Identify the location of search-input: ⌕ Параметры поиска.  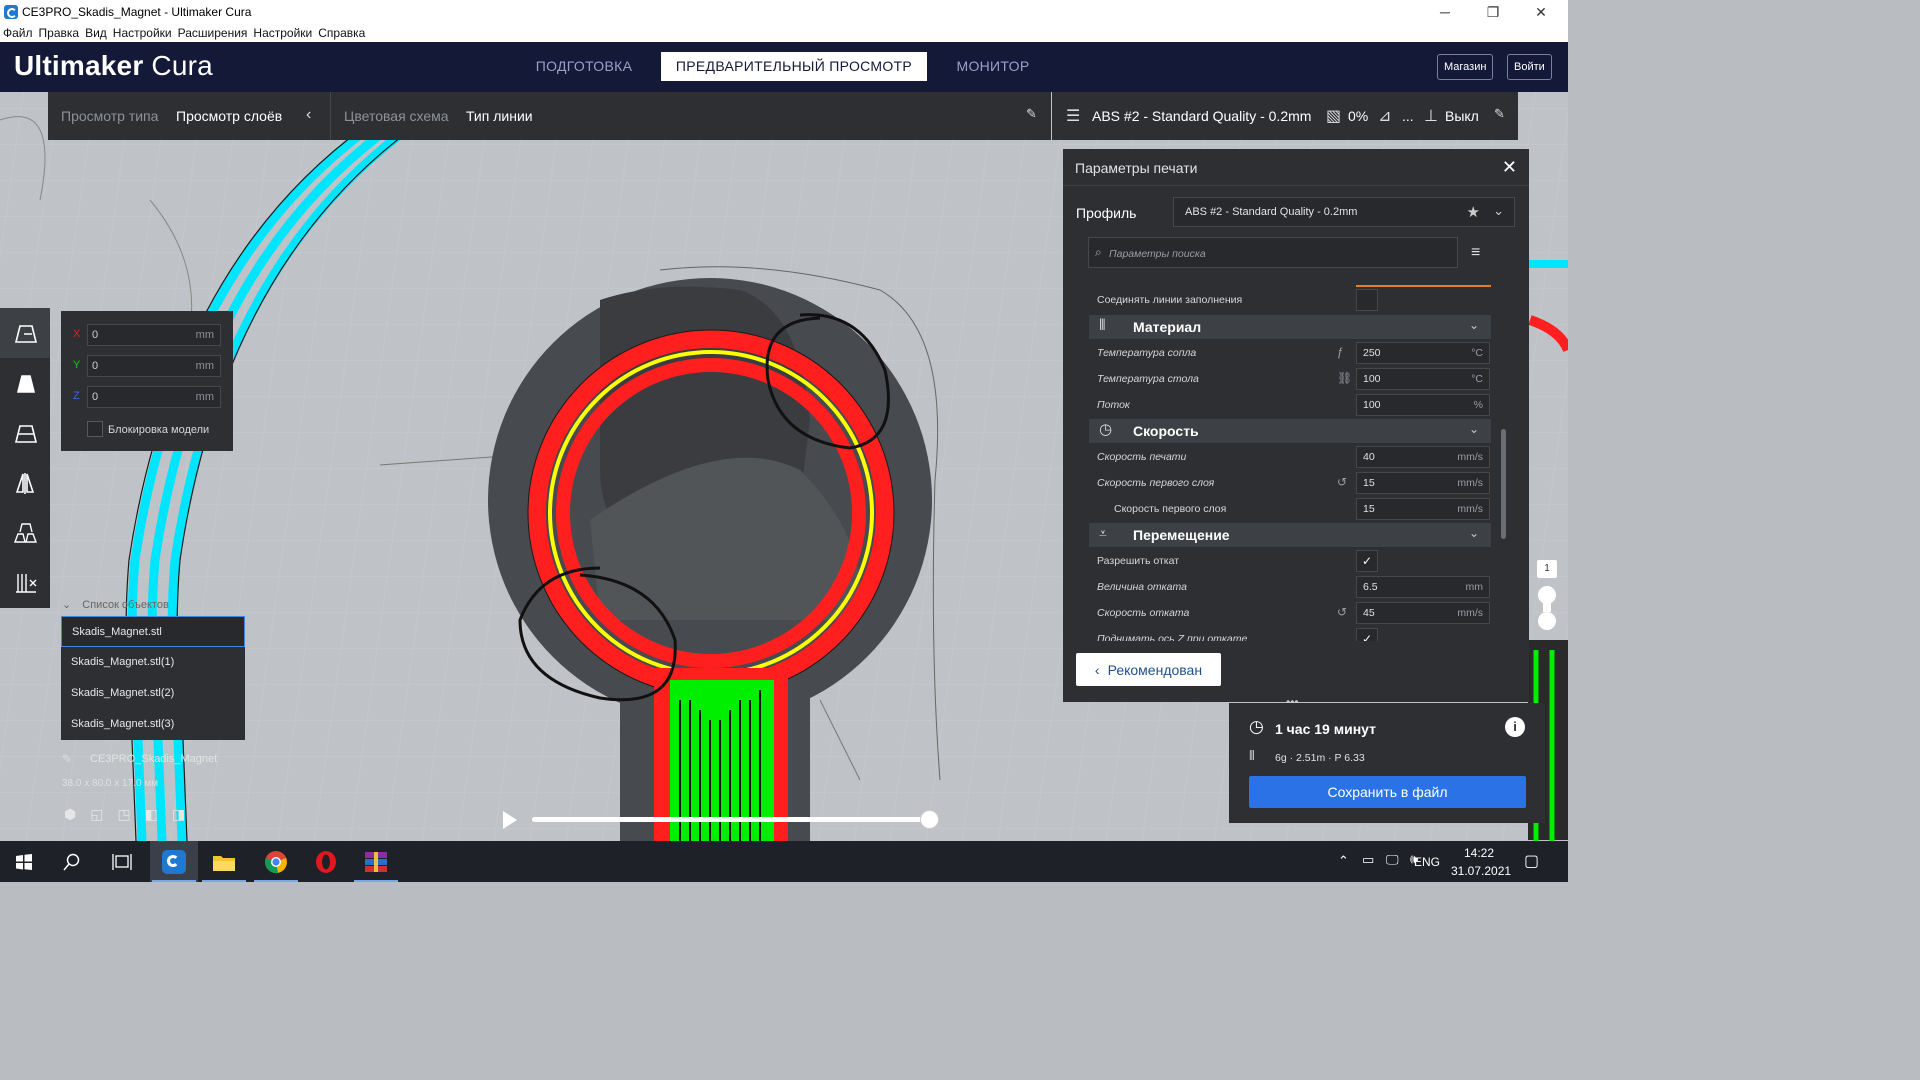
(1273, 252).